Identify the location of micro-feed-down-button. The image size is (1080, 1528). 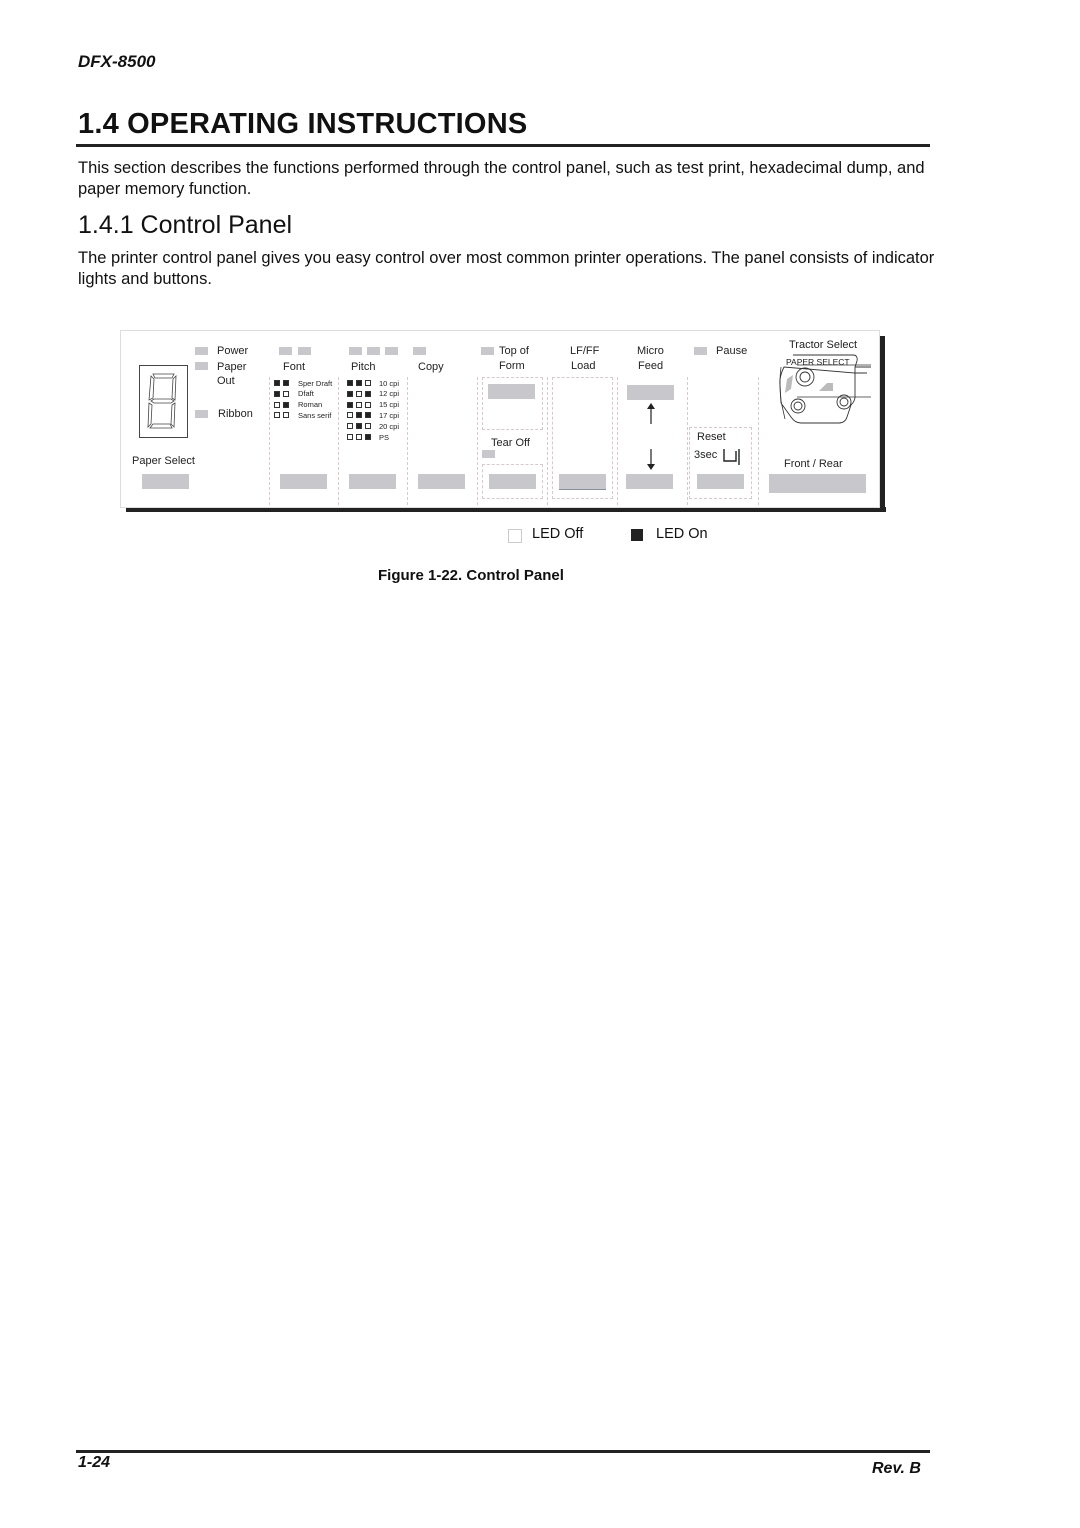
(649, 481).